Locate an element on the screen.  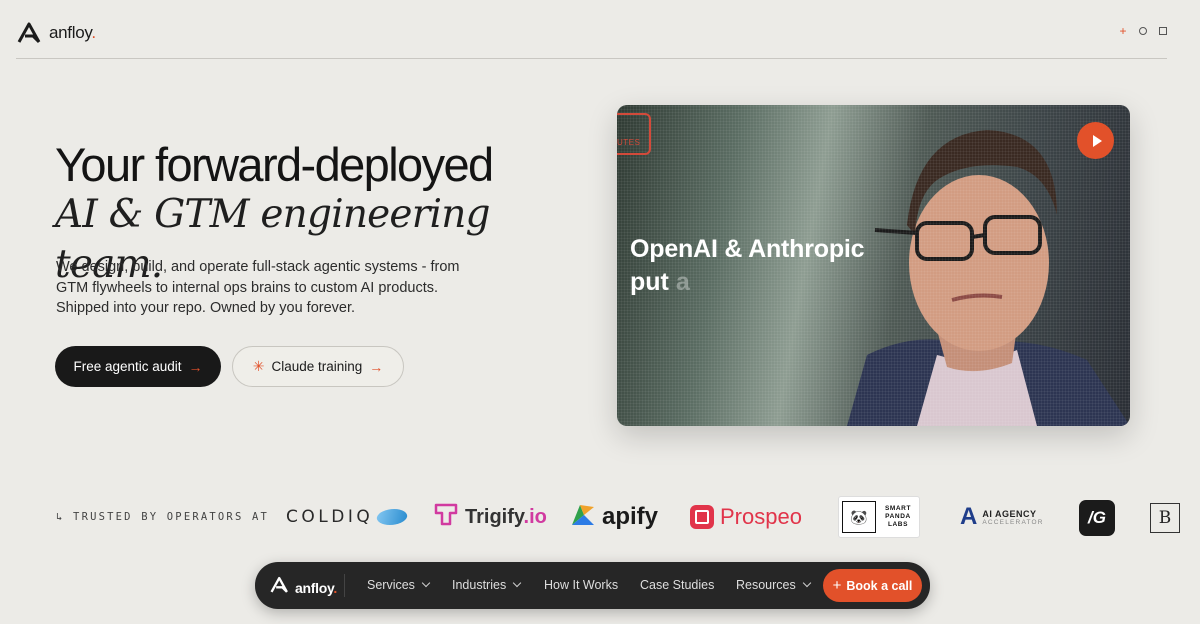
video-caption-line1: OpenAI & Anthropic is located at coordinates (747, 249).